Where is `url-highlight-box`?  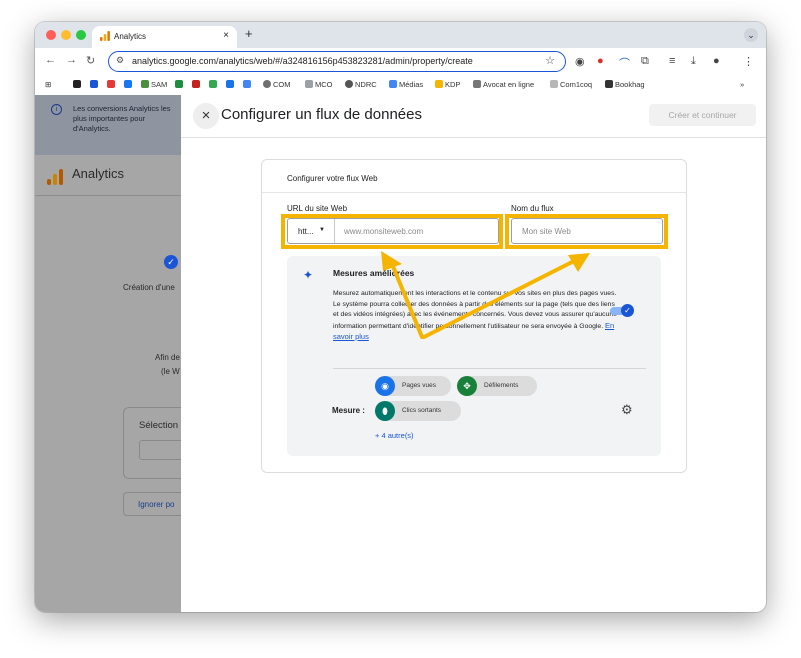 url-highlight-box is located at coordinates (392, 231).